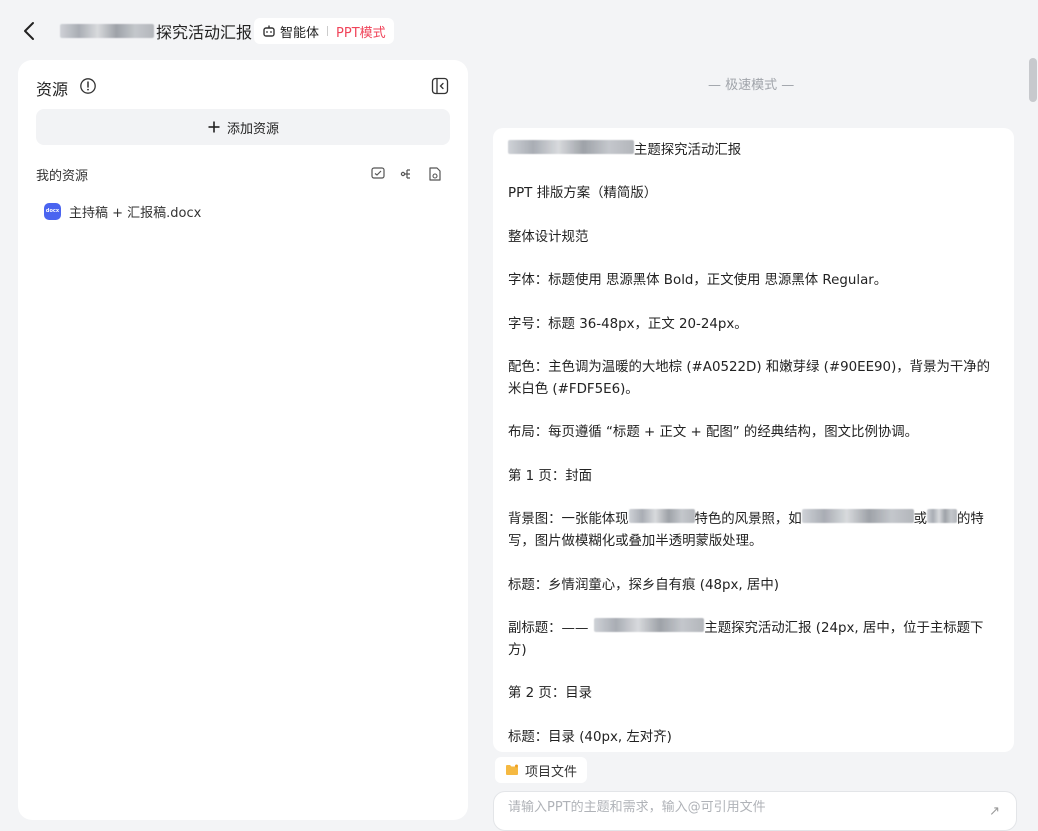 This screenshot has width=1038, height=831. I want to click on ppt-mode-label: PPT模式, so click(361, 33).